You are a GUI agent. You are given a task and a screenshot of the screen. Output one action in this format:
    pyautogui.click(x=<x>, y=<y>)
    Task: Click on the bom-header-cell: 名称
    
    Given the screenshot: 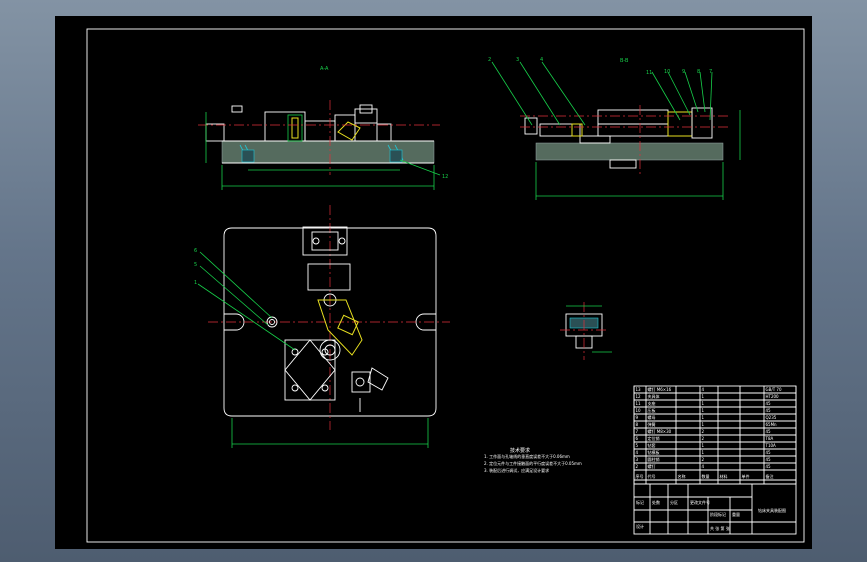 What is the action you would take?
    pyautogui.click(x=682, y=476)
    